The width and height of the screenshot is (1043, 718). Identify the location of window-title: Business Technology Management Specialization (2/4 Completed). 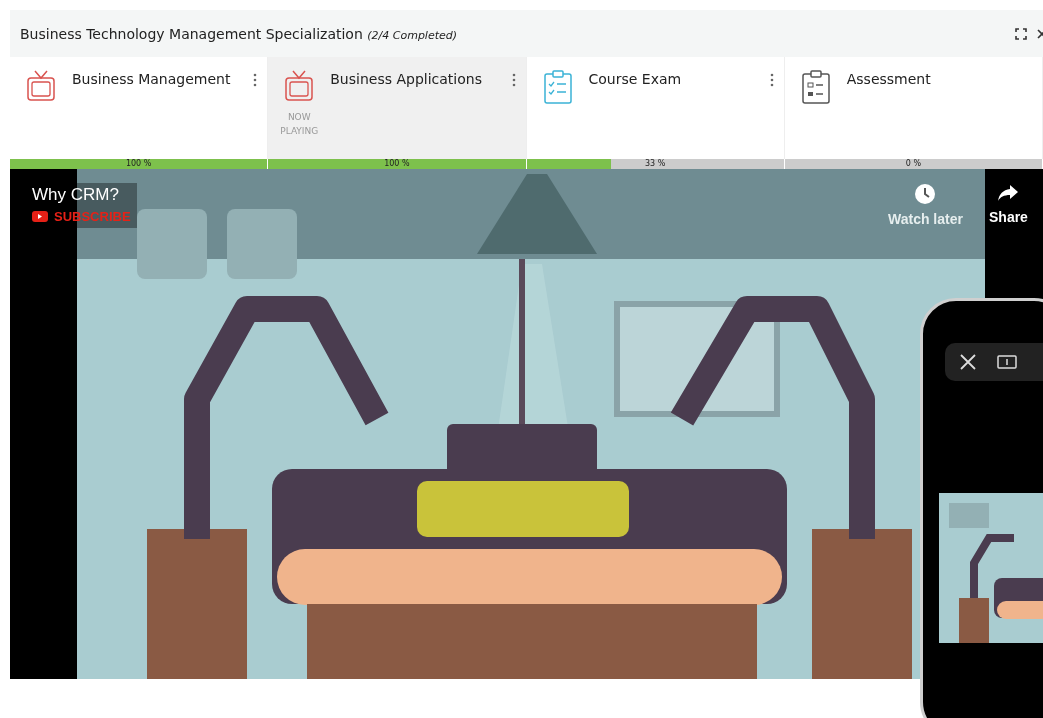
(239, 33).